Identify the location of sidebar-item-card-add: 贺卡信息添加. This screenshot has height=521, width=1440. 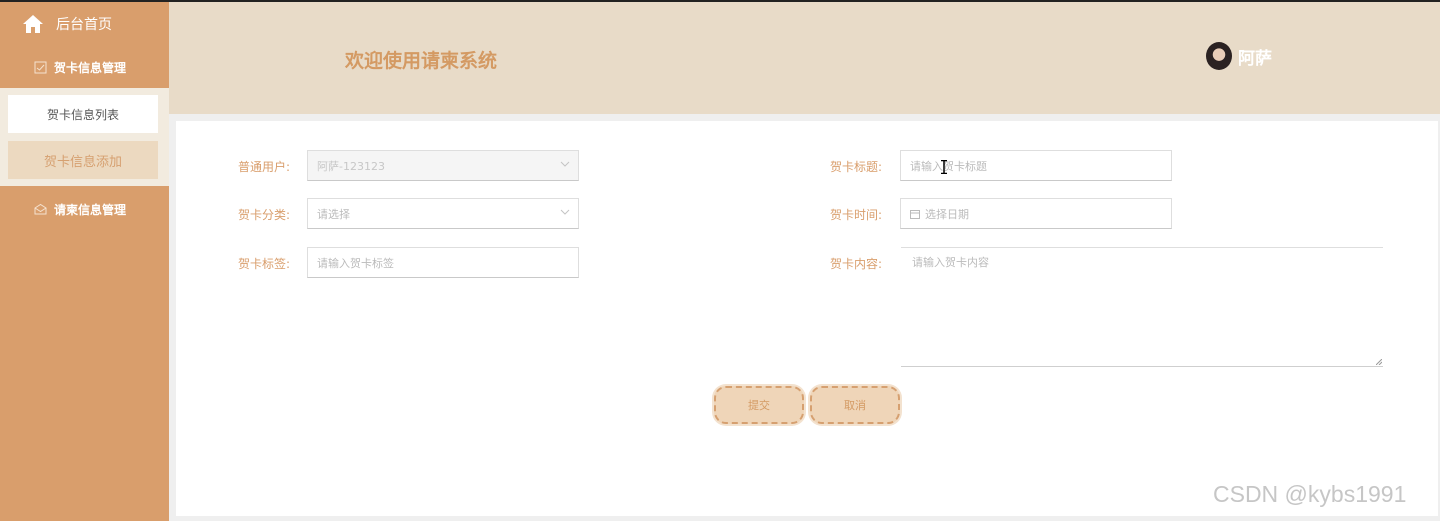
(83, 160).